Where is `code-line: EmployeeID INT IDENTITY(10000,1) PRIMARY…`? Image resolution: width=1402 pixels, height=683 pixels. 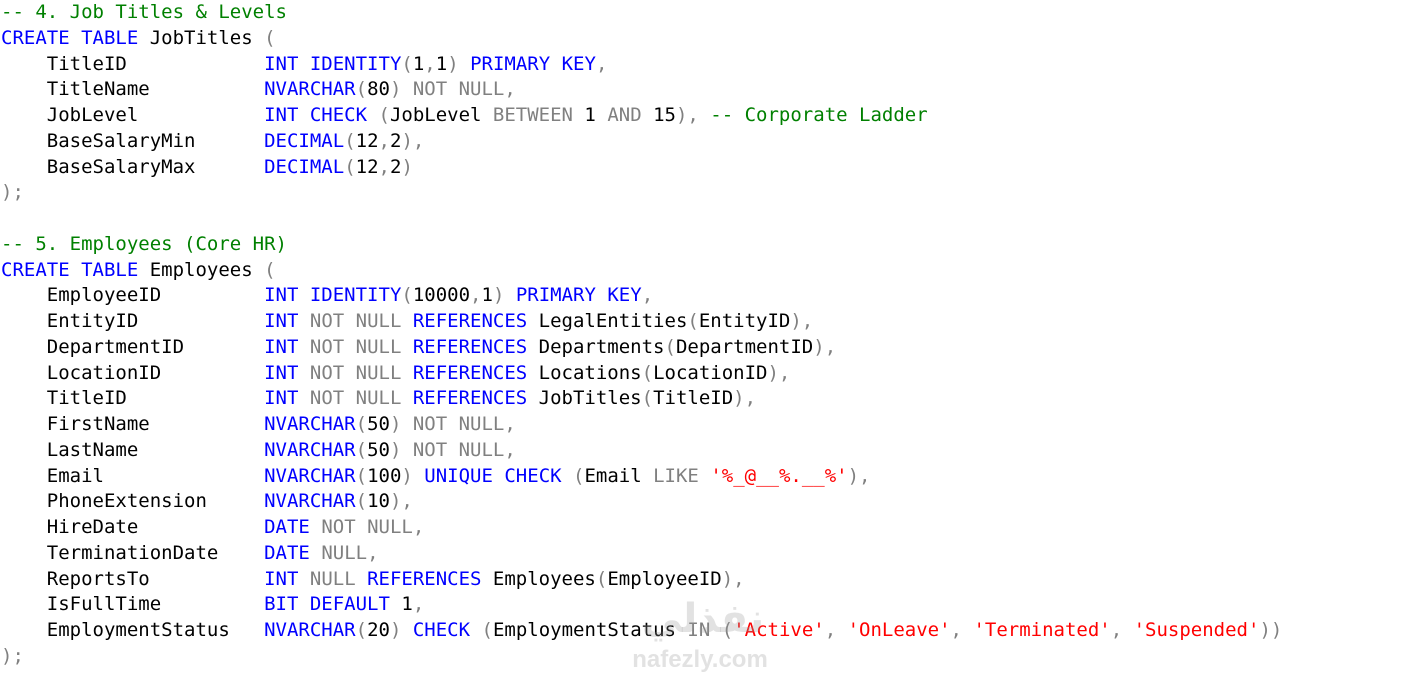
code-line: EmployeeID INT IDENTITY(10000,1) PRIMARY… is located at coordinates (701, 296).